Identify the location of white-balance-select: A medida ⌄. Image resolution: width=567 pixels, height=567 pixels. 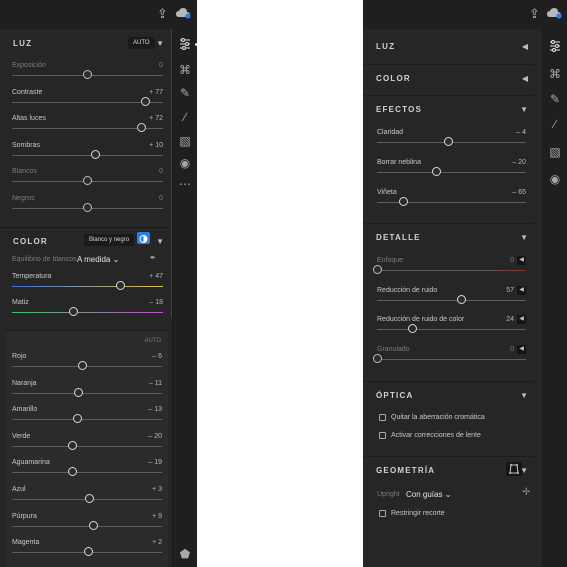
(98, 259).